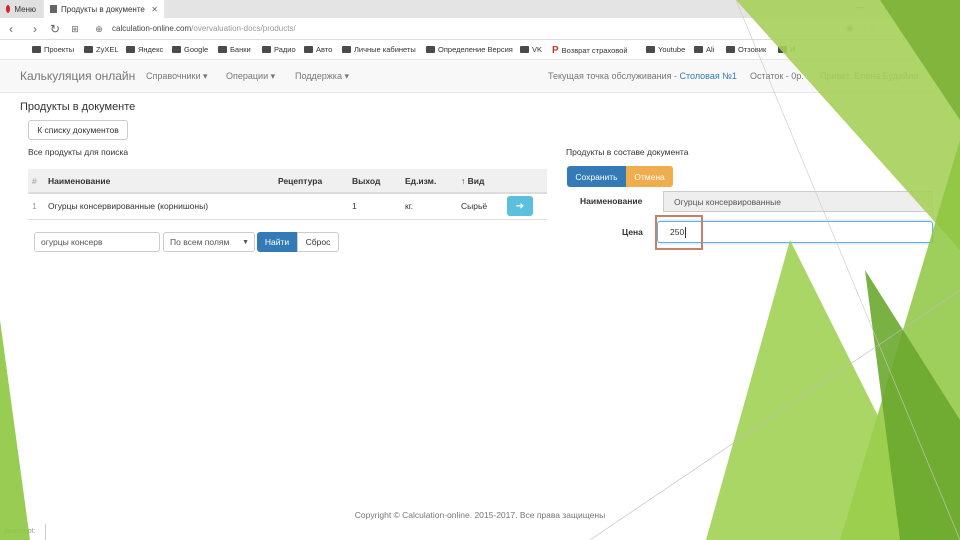 The width and height of the screenshot is (960, 540). I want to click on filter-select: По всем полям ▼, so click(209, 242).